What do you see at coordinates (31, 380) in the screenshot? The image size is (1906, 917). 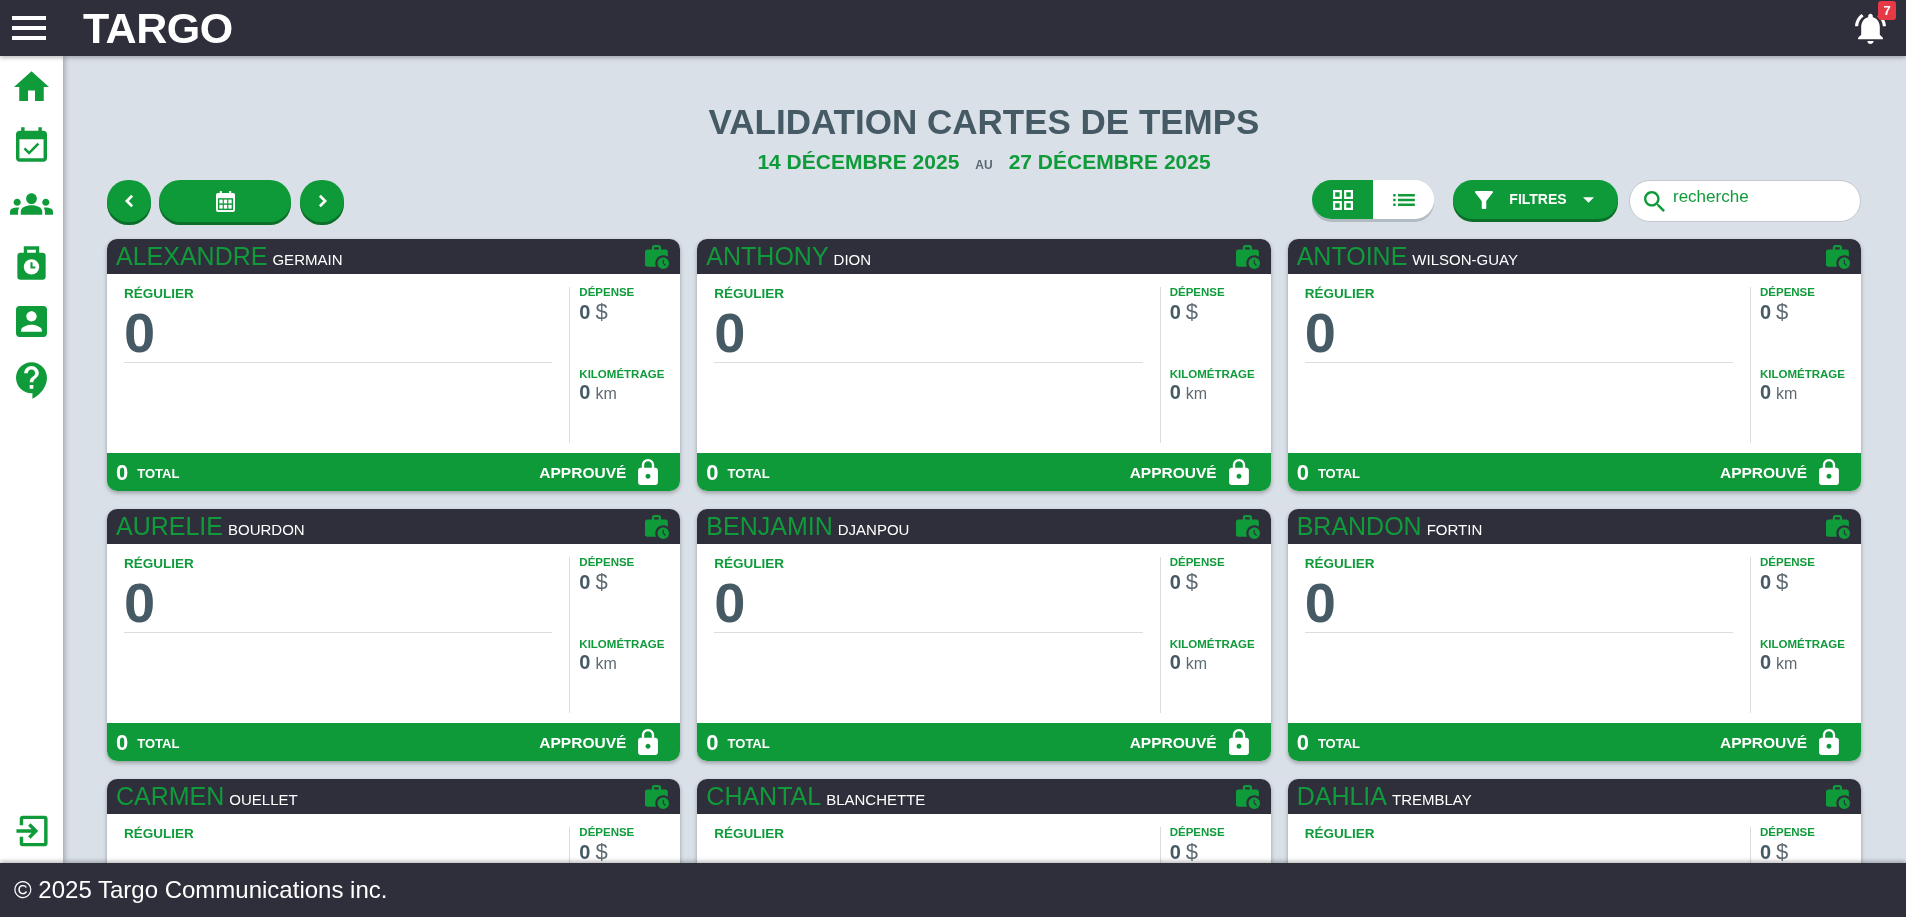 I see `help-icon` at bounding box center [31, 380].